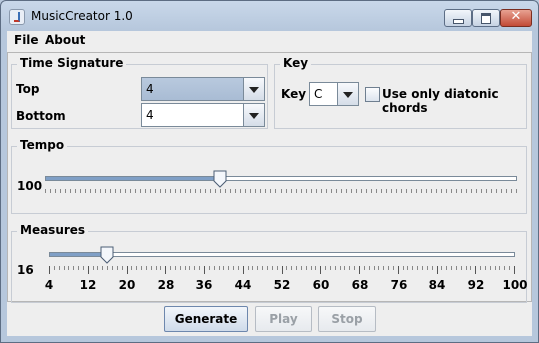  Describe the element at coordinates (347, 319) in the screenshot. I see `stop-button: Stop` at that location.